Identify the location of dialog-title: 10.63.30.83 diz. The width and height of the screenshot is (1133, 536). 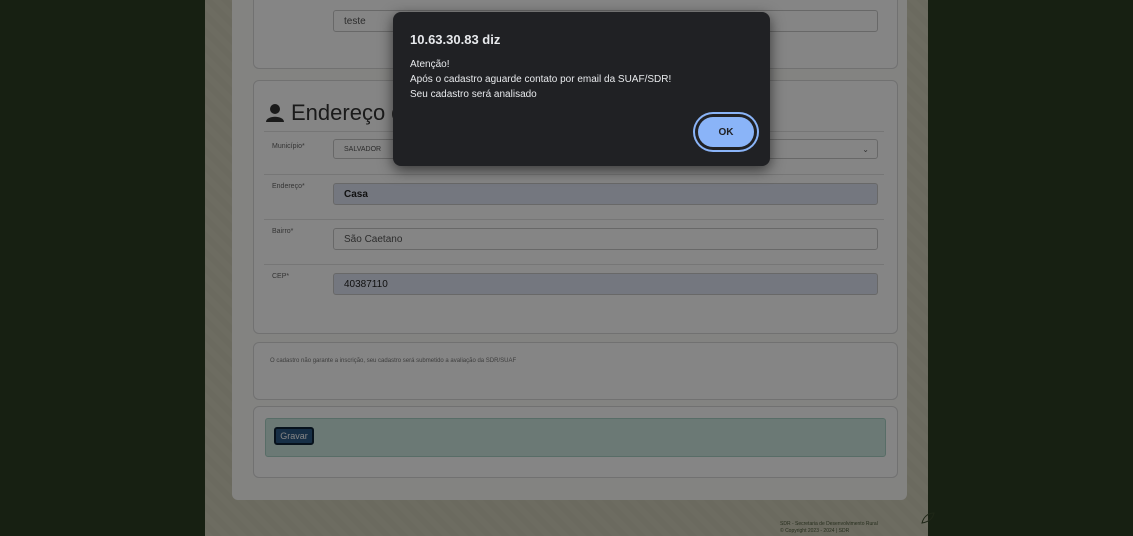
(455, 39).